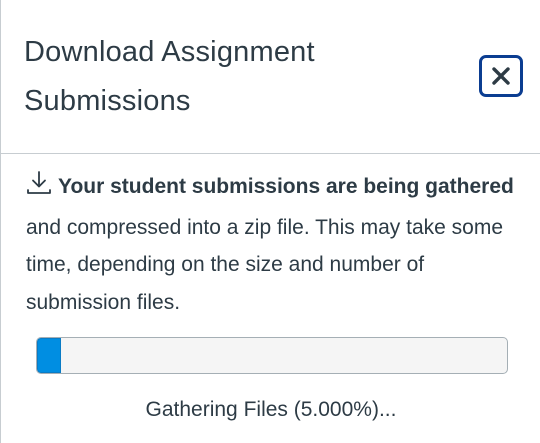 The width and height of the screenshot is (540, 443). I want to click on close-icon, so click(501, 76).